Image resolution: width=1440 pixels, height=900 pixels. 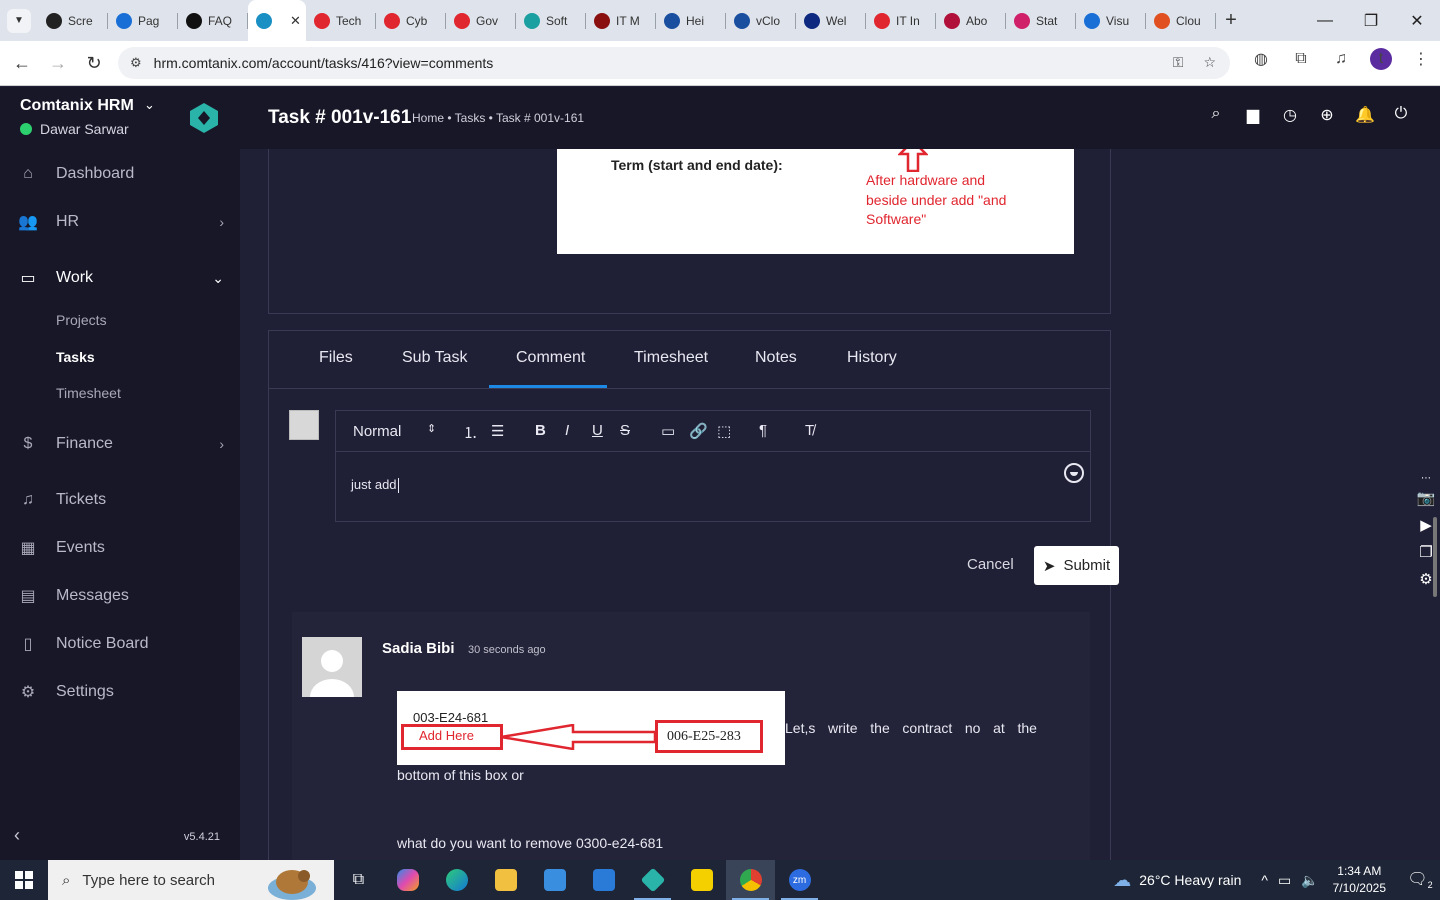 What do you see at coordinates (1264, 880) in the screenshot?
I see `chevron-up-icon: ^` at bounding box center [1264, 880].